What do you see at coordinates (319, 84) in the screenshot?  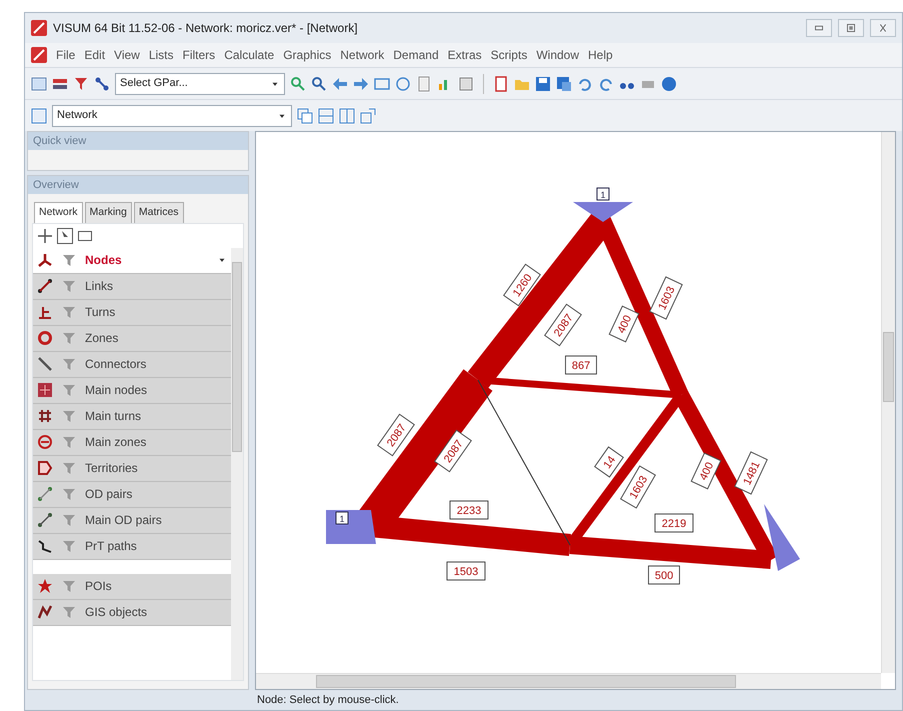 I see `zoom-out-icon` at bounding box center [319, 84].